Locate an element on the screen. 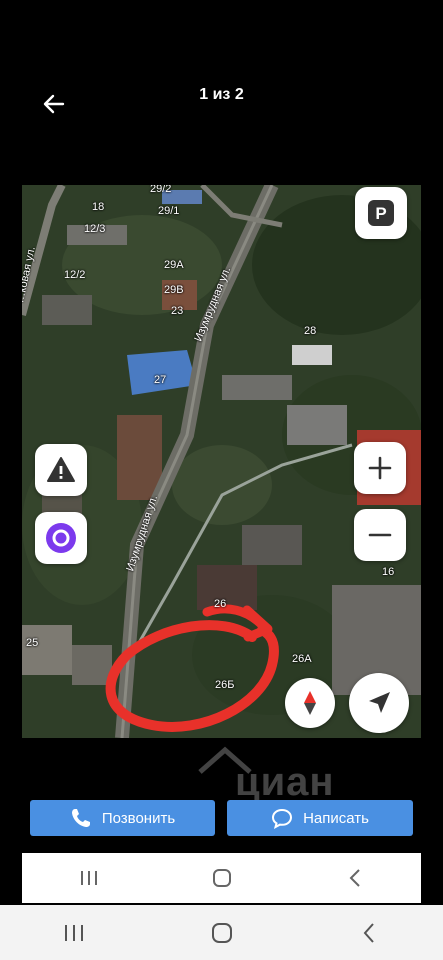 The height and width of the screenshot is (960, 443). svg-text: P is located at coordinates (380, 213).